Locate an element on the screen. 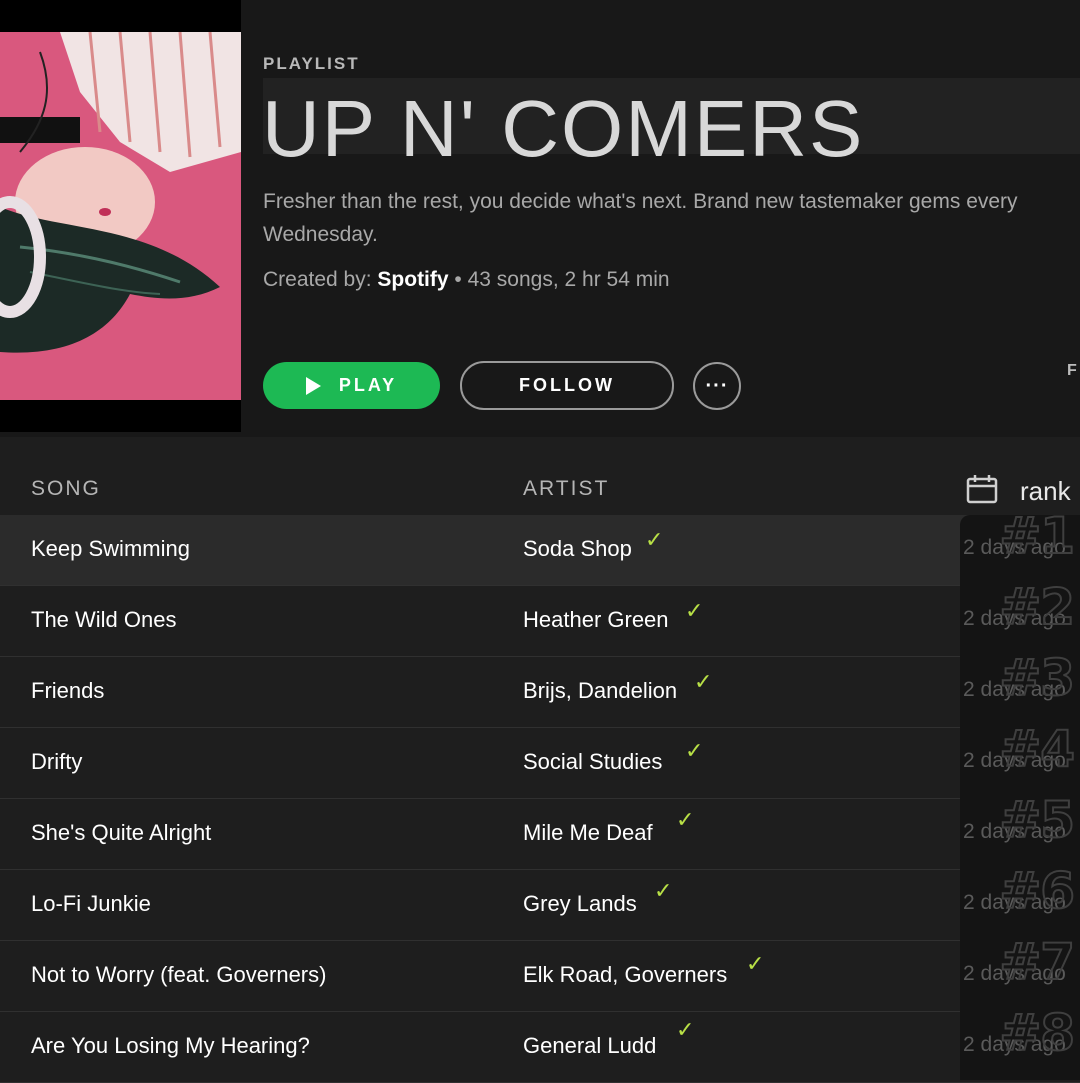  table-row: Lo-Fi Junkie Grey Lands ✓ is located at coordinates (540, 905).